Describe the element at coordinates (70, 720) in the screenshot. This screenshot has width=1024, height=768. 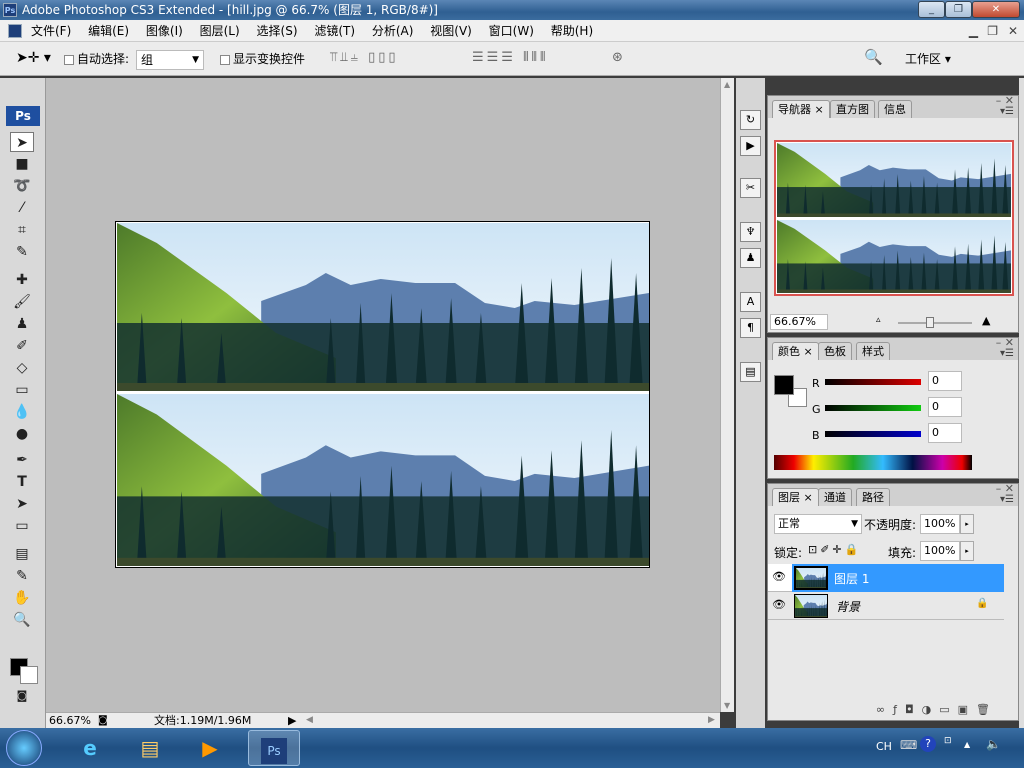
I see `status-zoom: 66.67%` at that location.